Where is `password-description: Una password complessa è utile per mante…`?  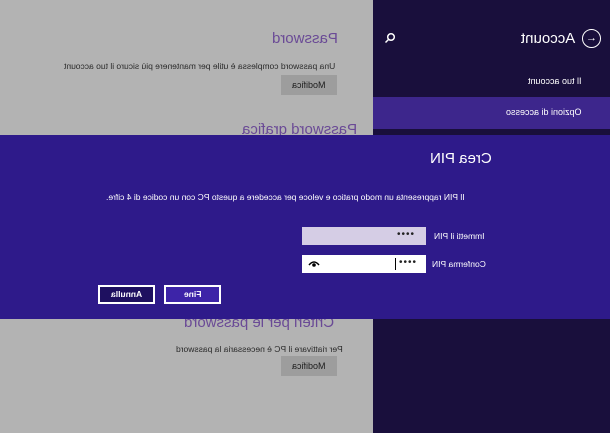 password-description: Una password complessa è utile per mante… is located at coordinates (200, 66).